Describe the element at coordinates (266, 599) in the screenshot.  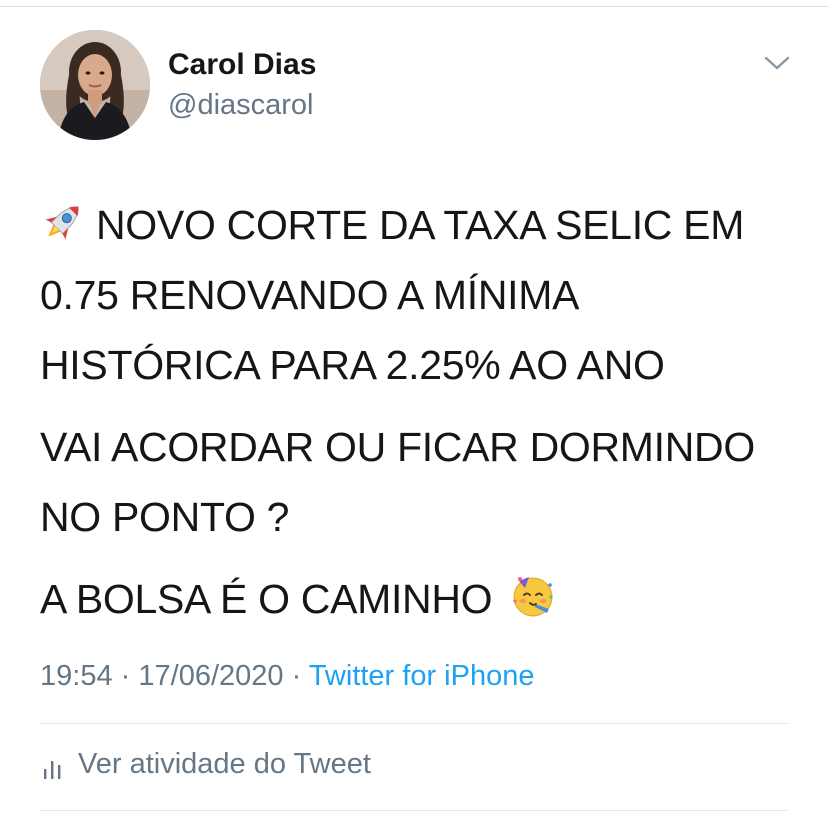
I see `tweet-line: A BOLSA É O CAMINHO` at that location.